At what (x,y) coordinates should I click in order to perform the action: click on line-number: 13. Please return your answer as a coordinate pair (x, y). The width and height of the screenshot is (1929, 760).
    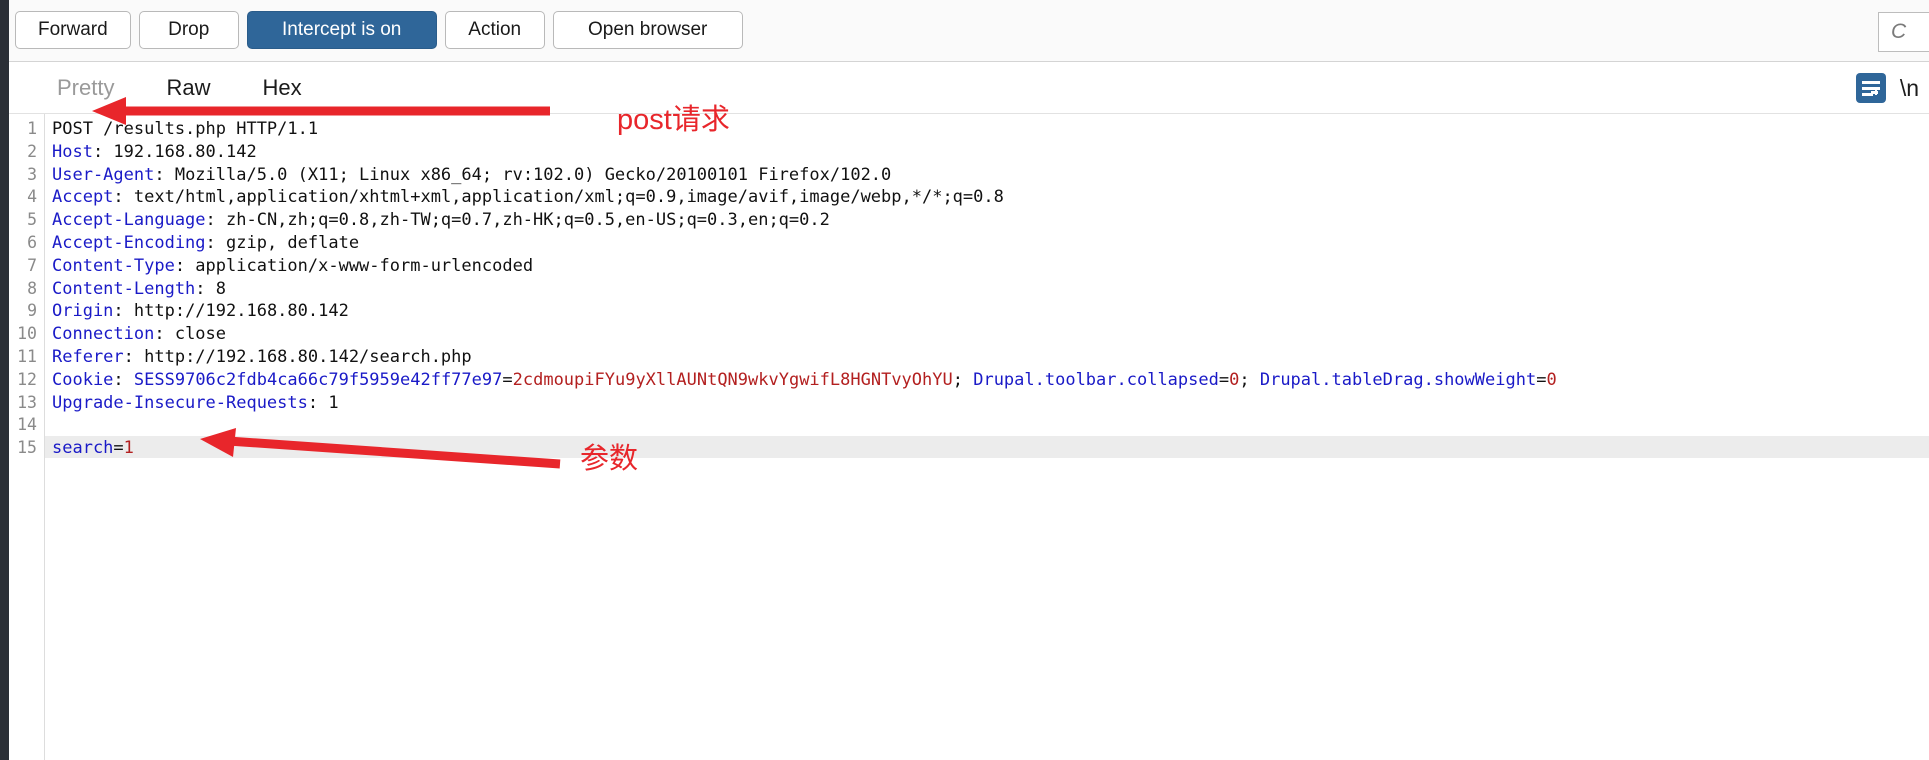
    Looking at the image, I should click on (27, 402).